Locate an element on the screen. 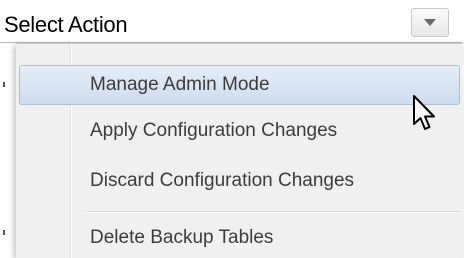 The image size is (464, 258). menu-item-delete-backup-tables: Delete Backup Tables is located at coordinates (239, 238).